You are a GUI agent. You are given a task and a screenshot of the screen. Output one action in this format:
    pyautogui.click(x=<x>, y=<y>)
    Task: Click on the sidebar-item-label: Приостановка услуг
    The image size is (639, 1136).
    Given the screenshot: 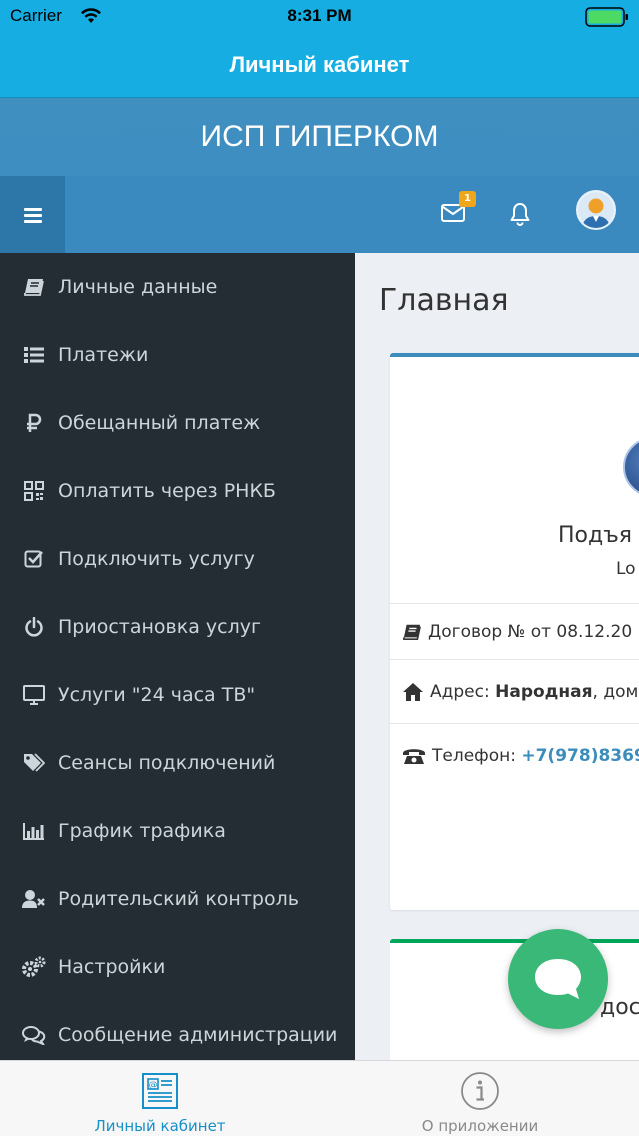 What is the action you would take?
    pyautogui.click(x=159, y=627)
    